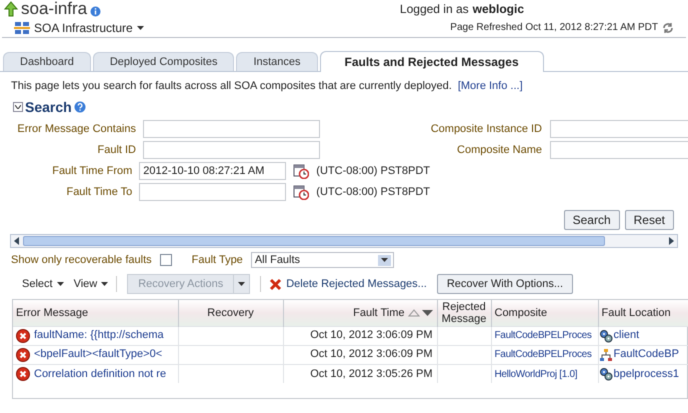  I want to click on column-header: Rejected Message, so click(464, 313).